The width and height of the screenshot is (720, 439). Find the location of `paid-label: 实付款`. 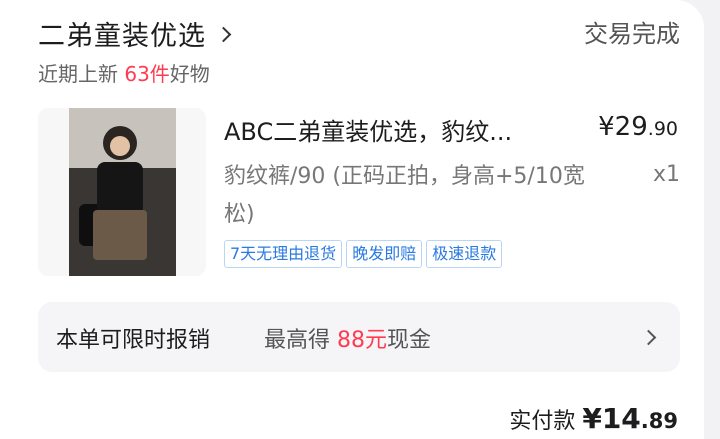

paid-label: 实付款 is located at coordinates (542, 421).